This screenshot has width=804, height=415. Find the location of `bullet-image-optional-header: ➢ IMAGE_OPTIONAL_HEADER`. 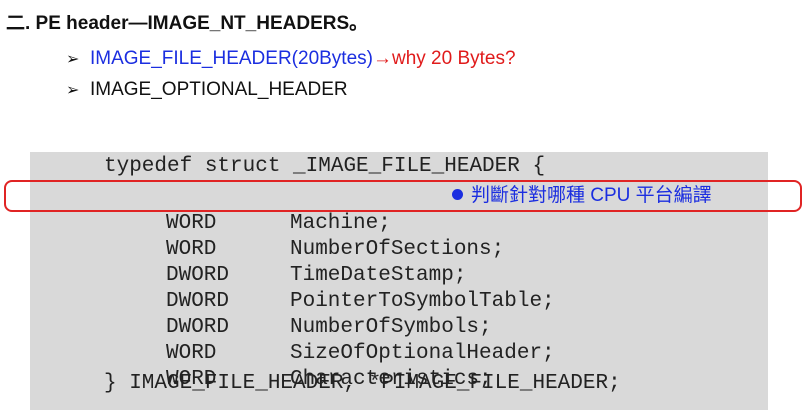

bullet-image-optional-header: ➢ IMAGE_OPTIONAL_HEADER is located at coordinates (207, 90).